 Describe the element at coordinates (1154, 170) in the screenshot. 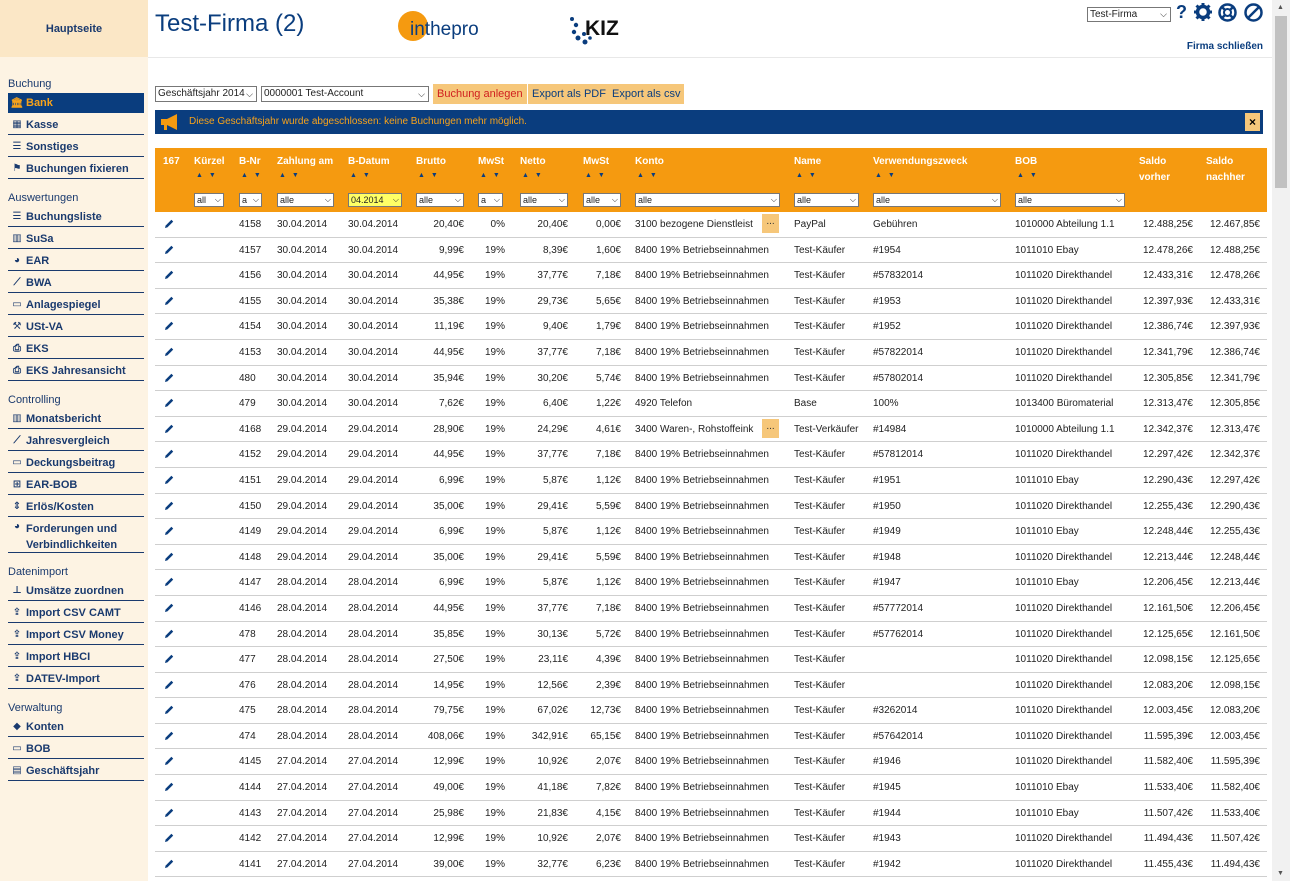

I see `col-saldo-vorher: Saldo vorher` at that location.